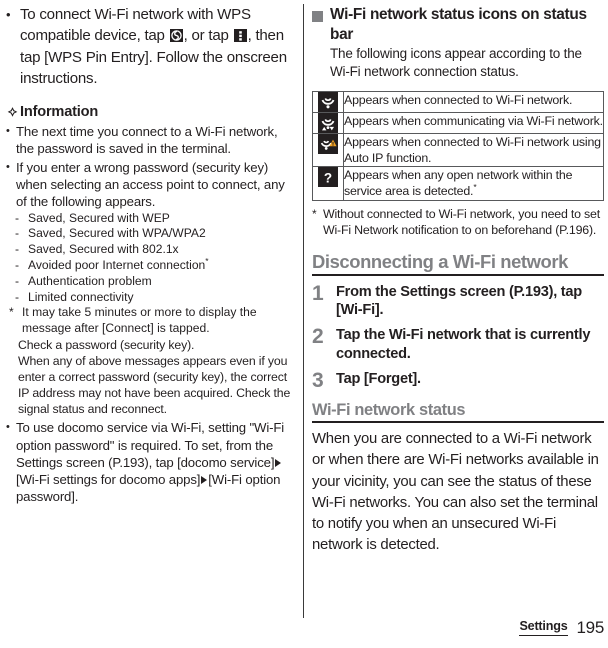 This screenshot has height=648, width=608. What do you see at coordinates (103, 249) in the screenshot?
I see `dash-item-3-text: Saved, Secured with 802.1x` at bounding box center [103, 249].